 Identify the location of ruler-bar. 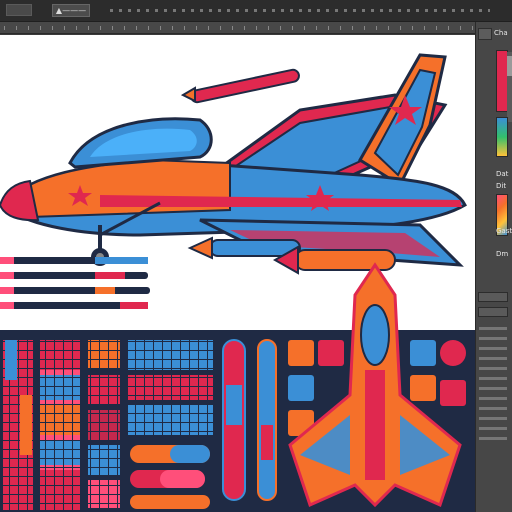
(245, 28).